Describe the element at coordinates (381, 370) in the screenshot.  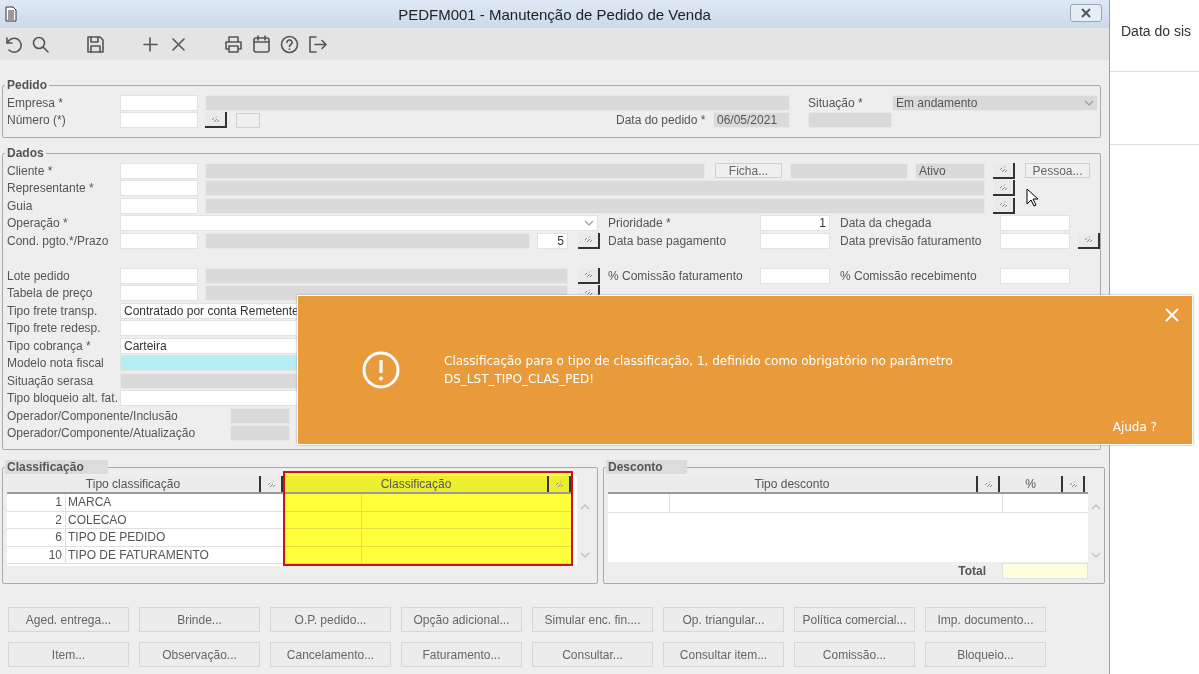
I see `warning-icon` at that location.